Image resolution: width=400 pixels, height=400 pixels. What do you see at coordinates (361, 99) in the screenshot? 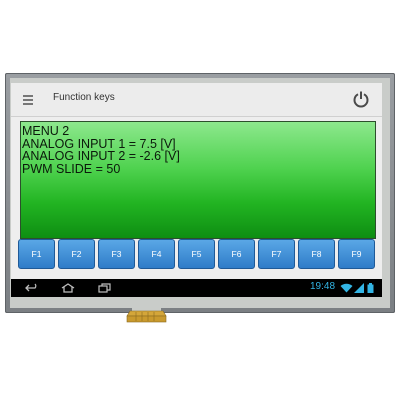
I see `power-icon` at bounding box center [361, 99].